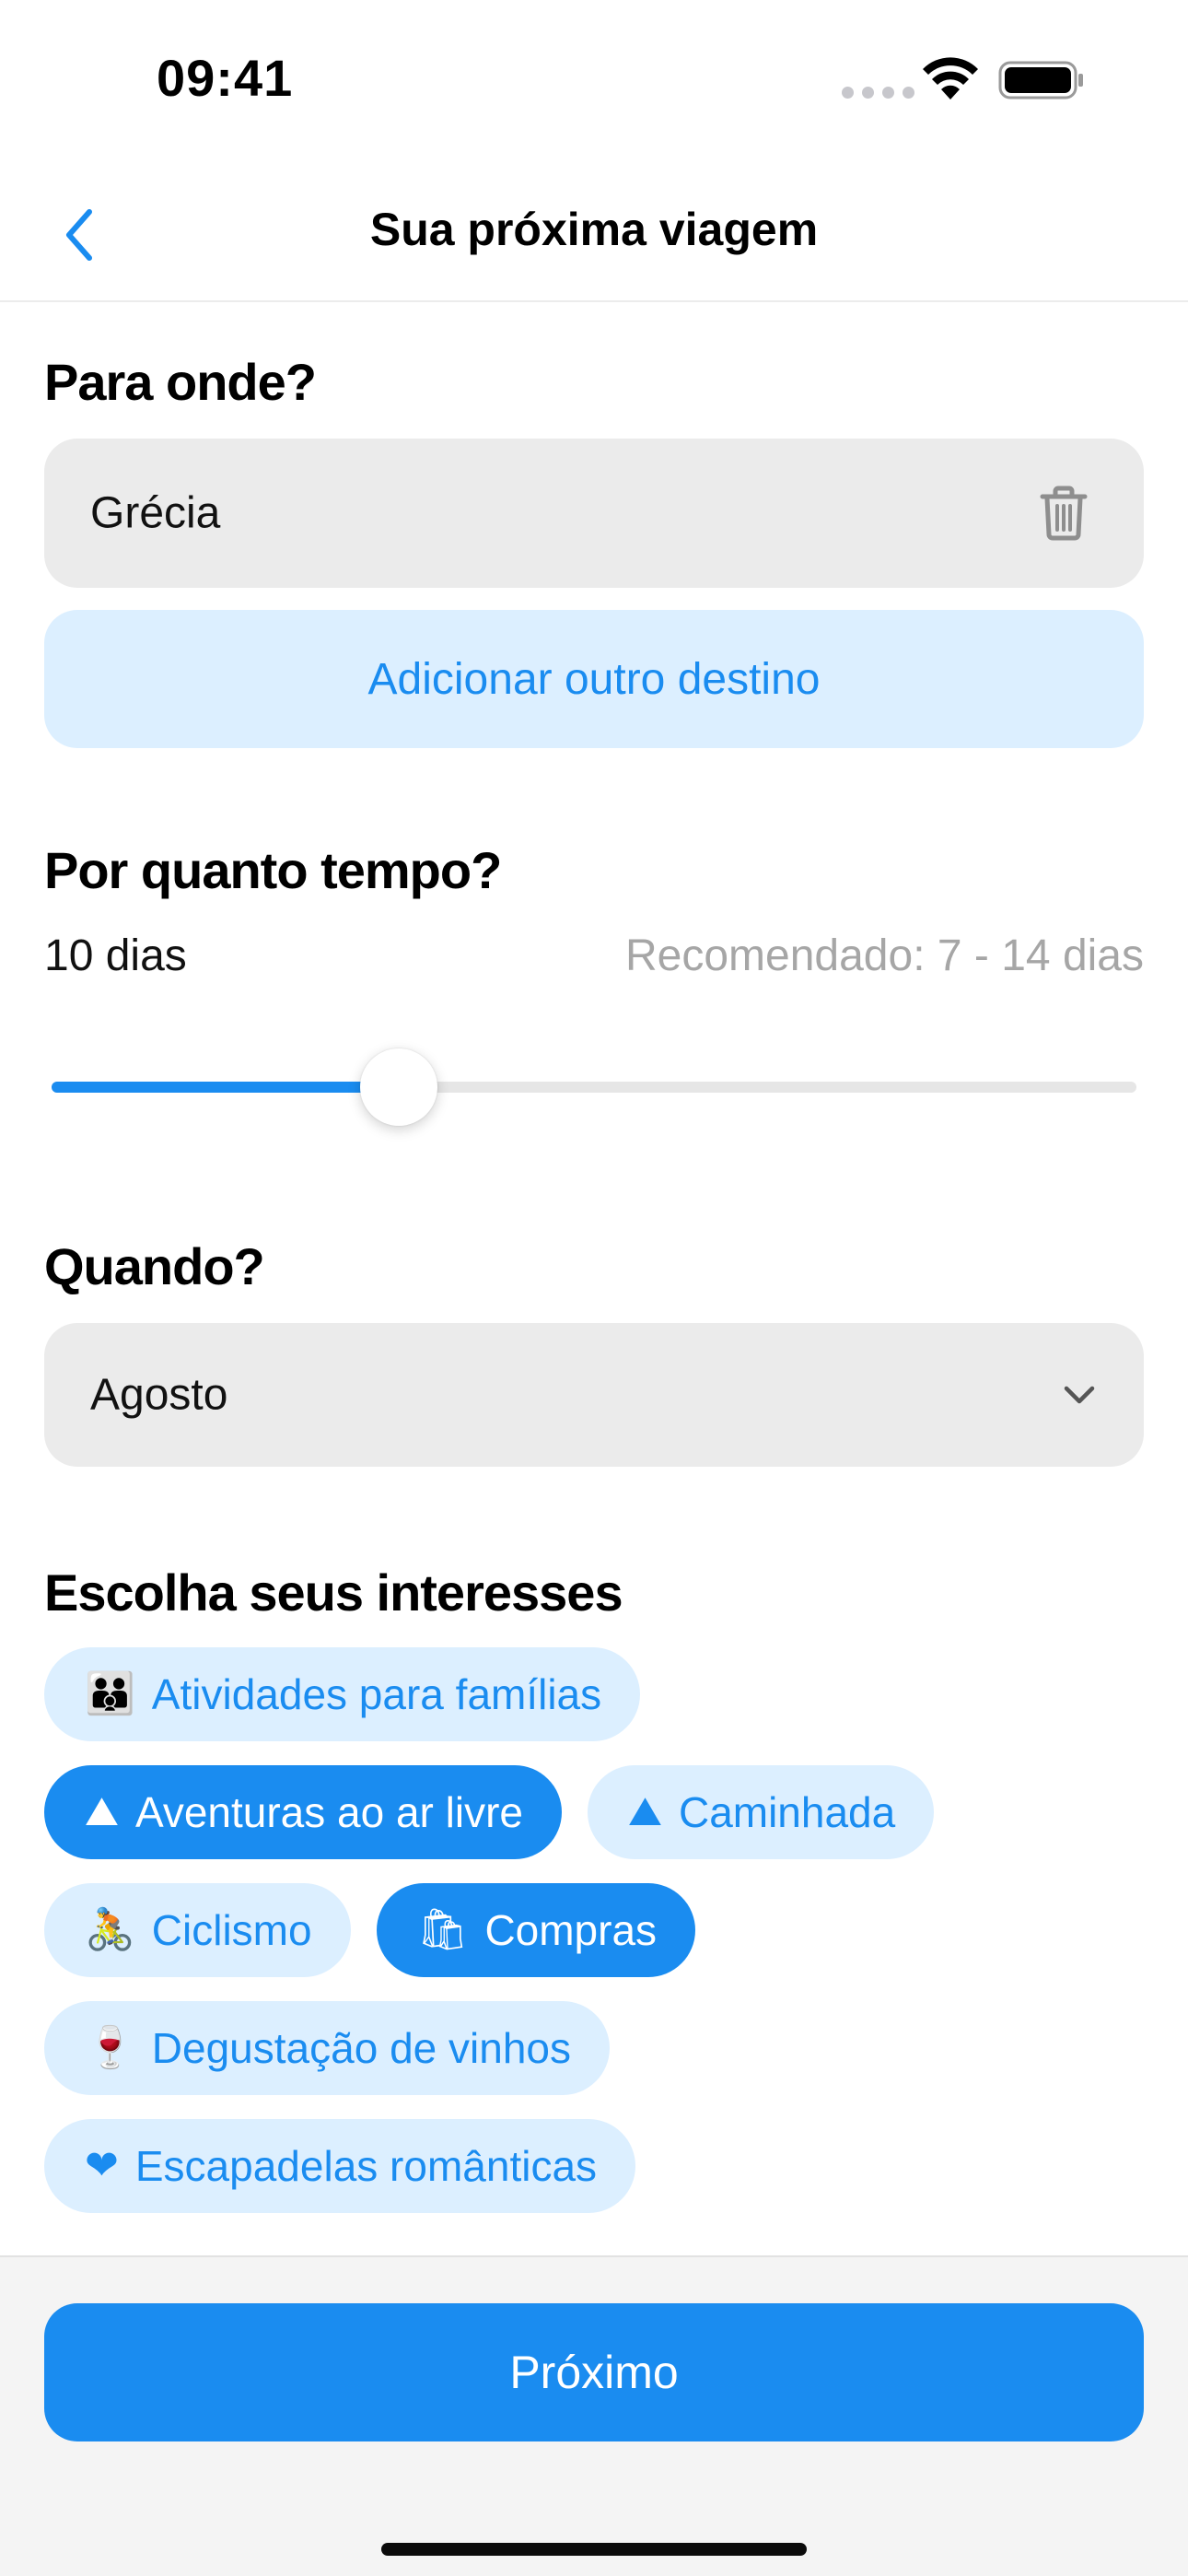 The image size is (1188, 2576). I want to click on slider-thumb, so click(398, 1087).